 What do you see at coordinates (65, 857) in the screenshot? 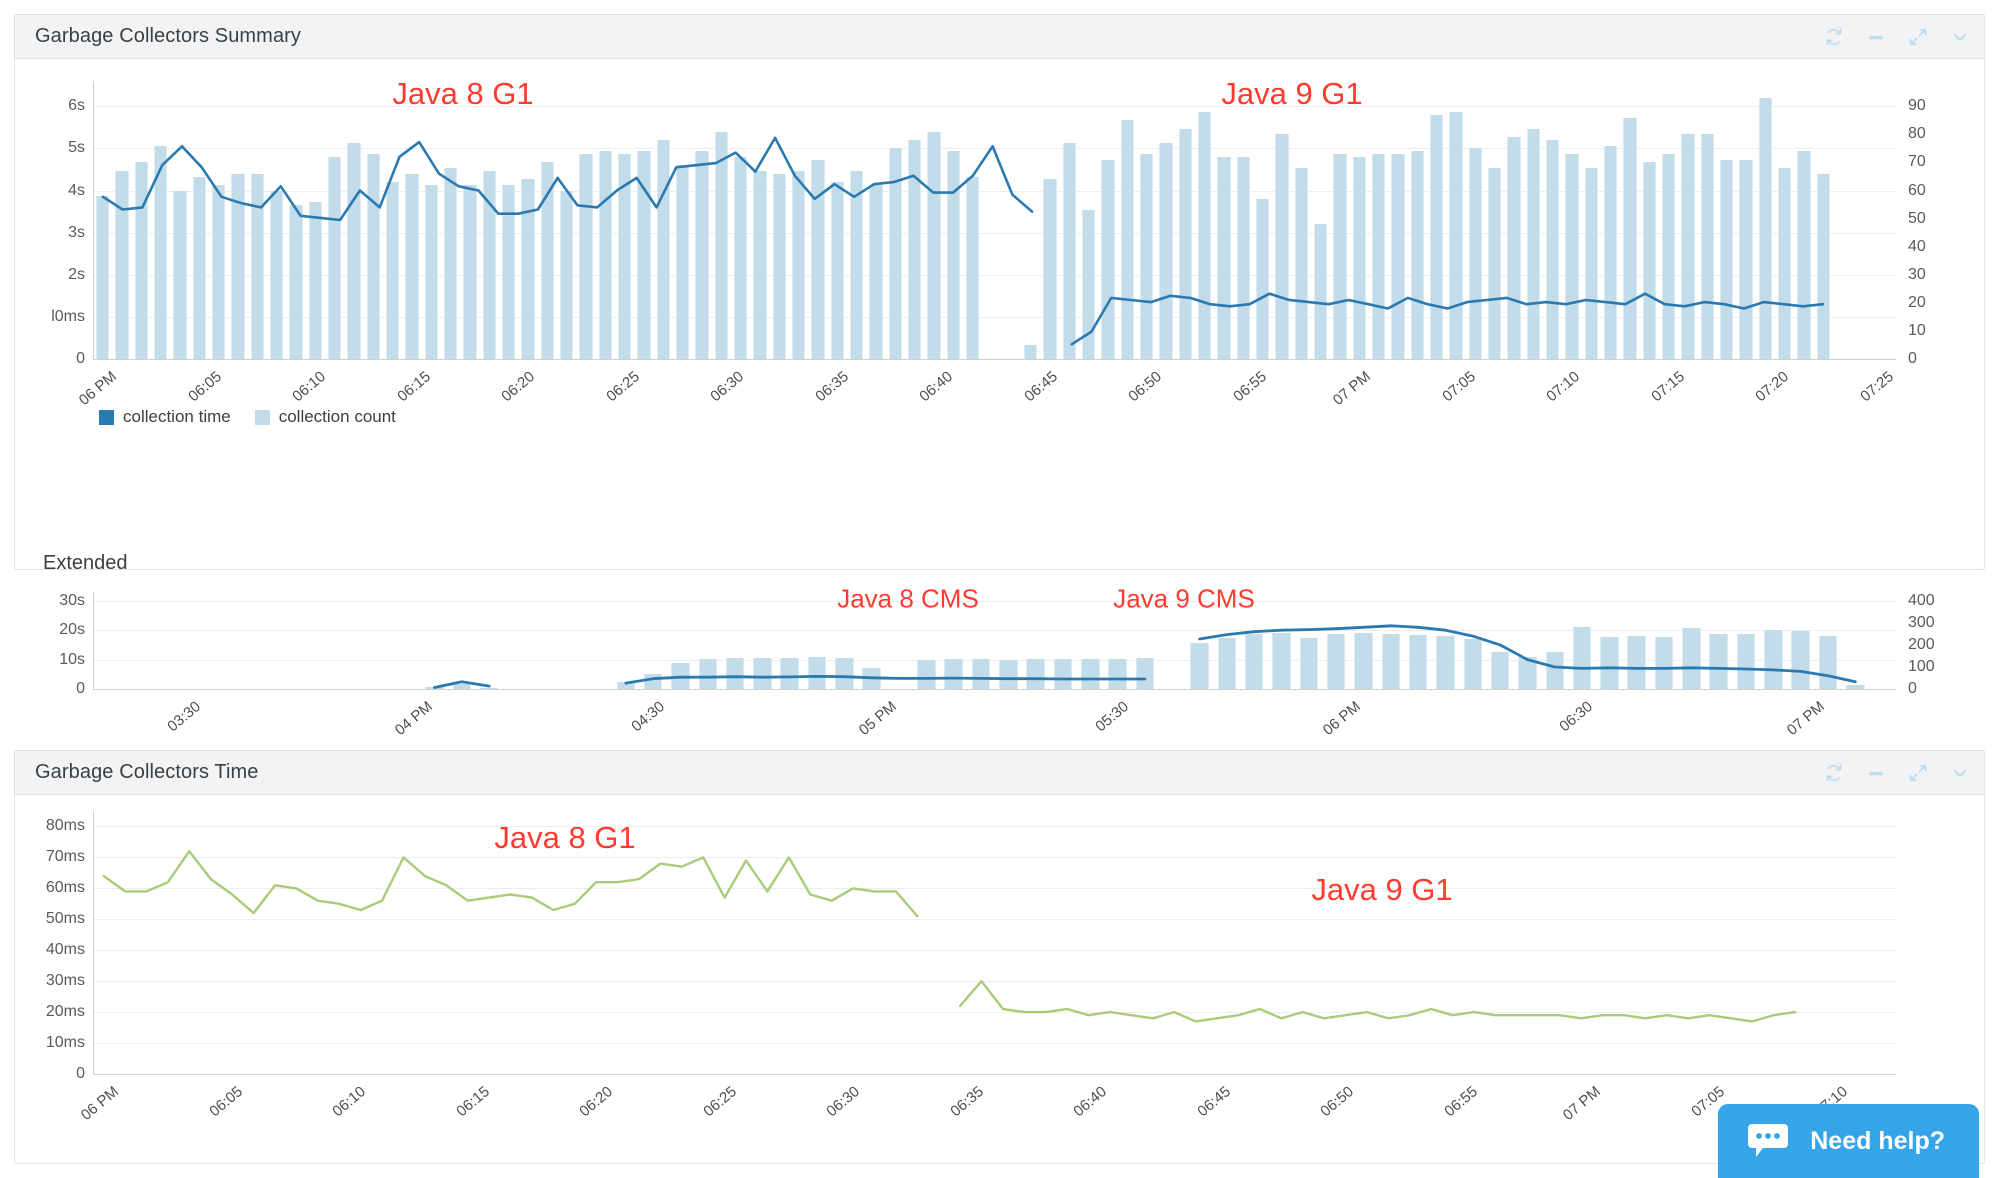
I see `y-axis-tick-label: 70ms` at bounding box center [65, 857].